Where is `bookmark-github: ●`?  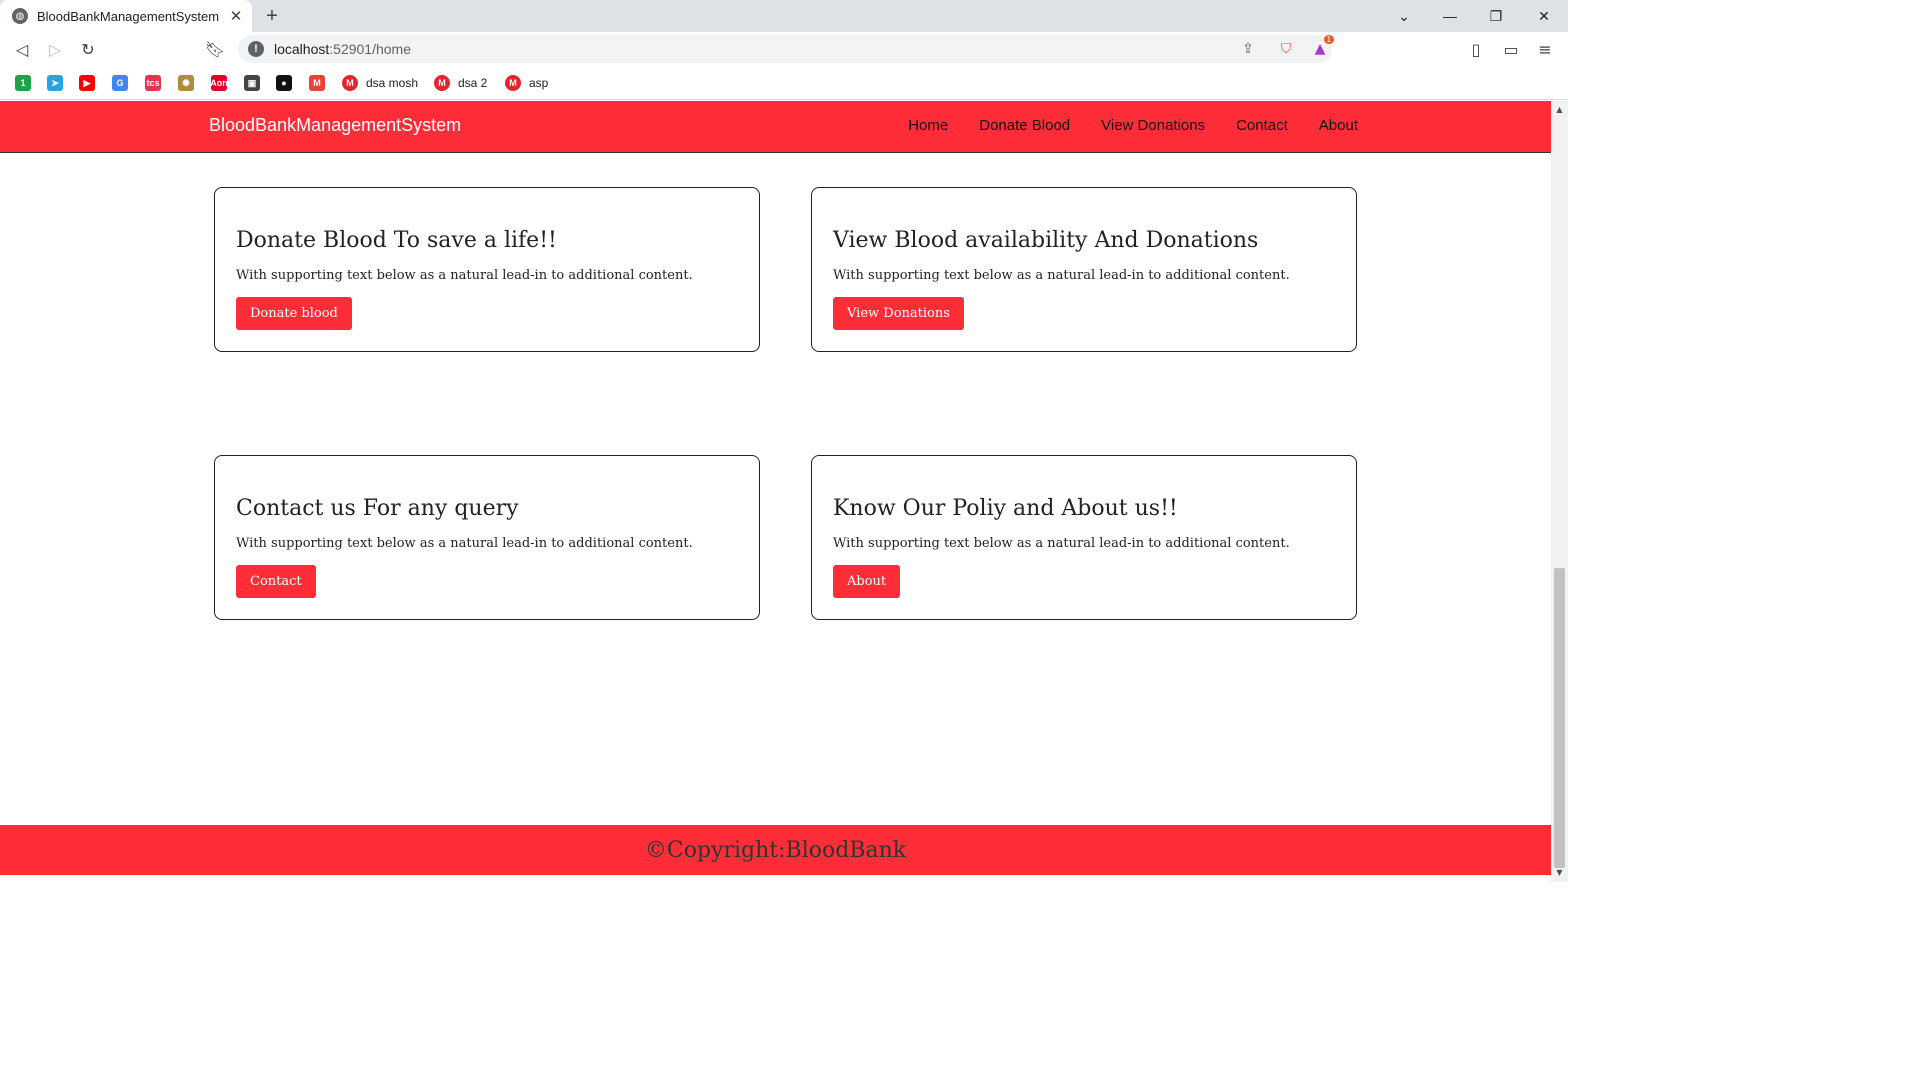
bookmark-github: ● is located at coordinates (284, 83).